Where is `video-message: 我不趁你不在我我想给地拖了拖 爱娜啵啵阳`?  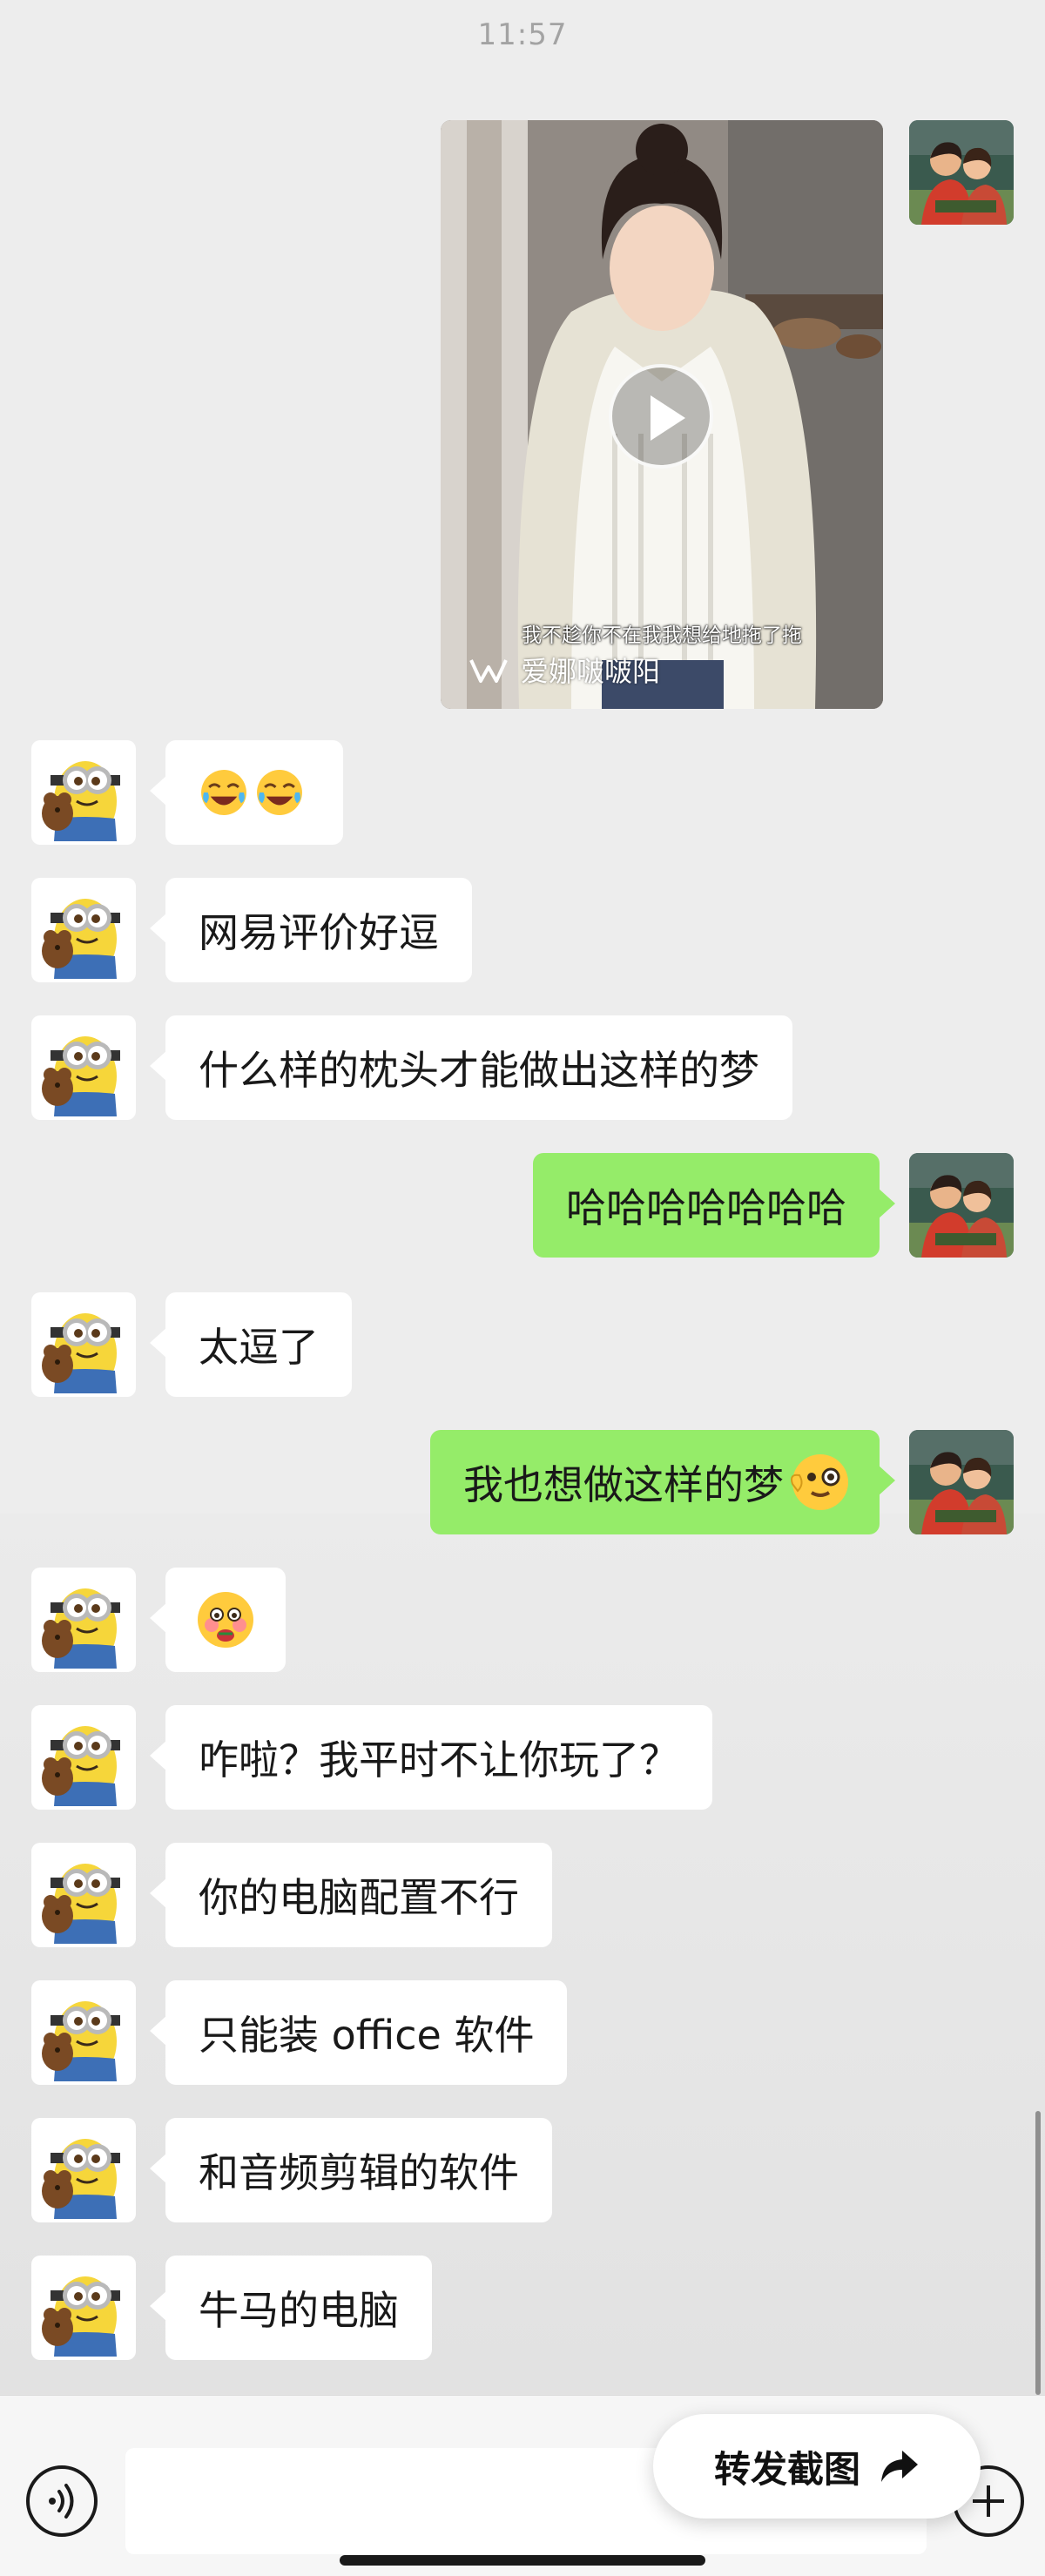 video-message: 我不趁你不在我我想给地拖了拖 爱娜啵啵阳 is located at coordinates (662, 414).